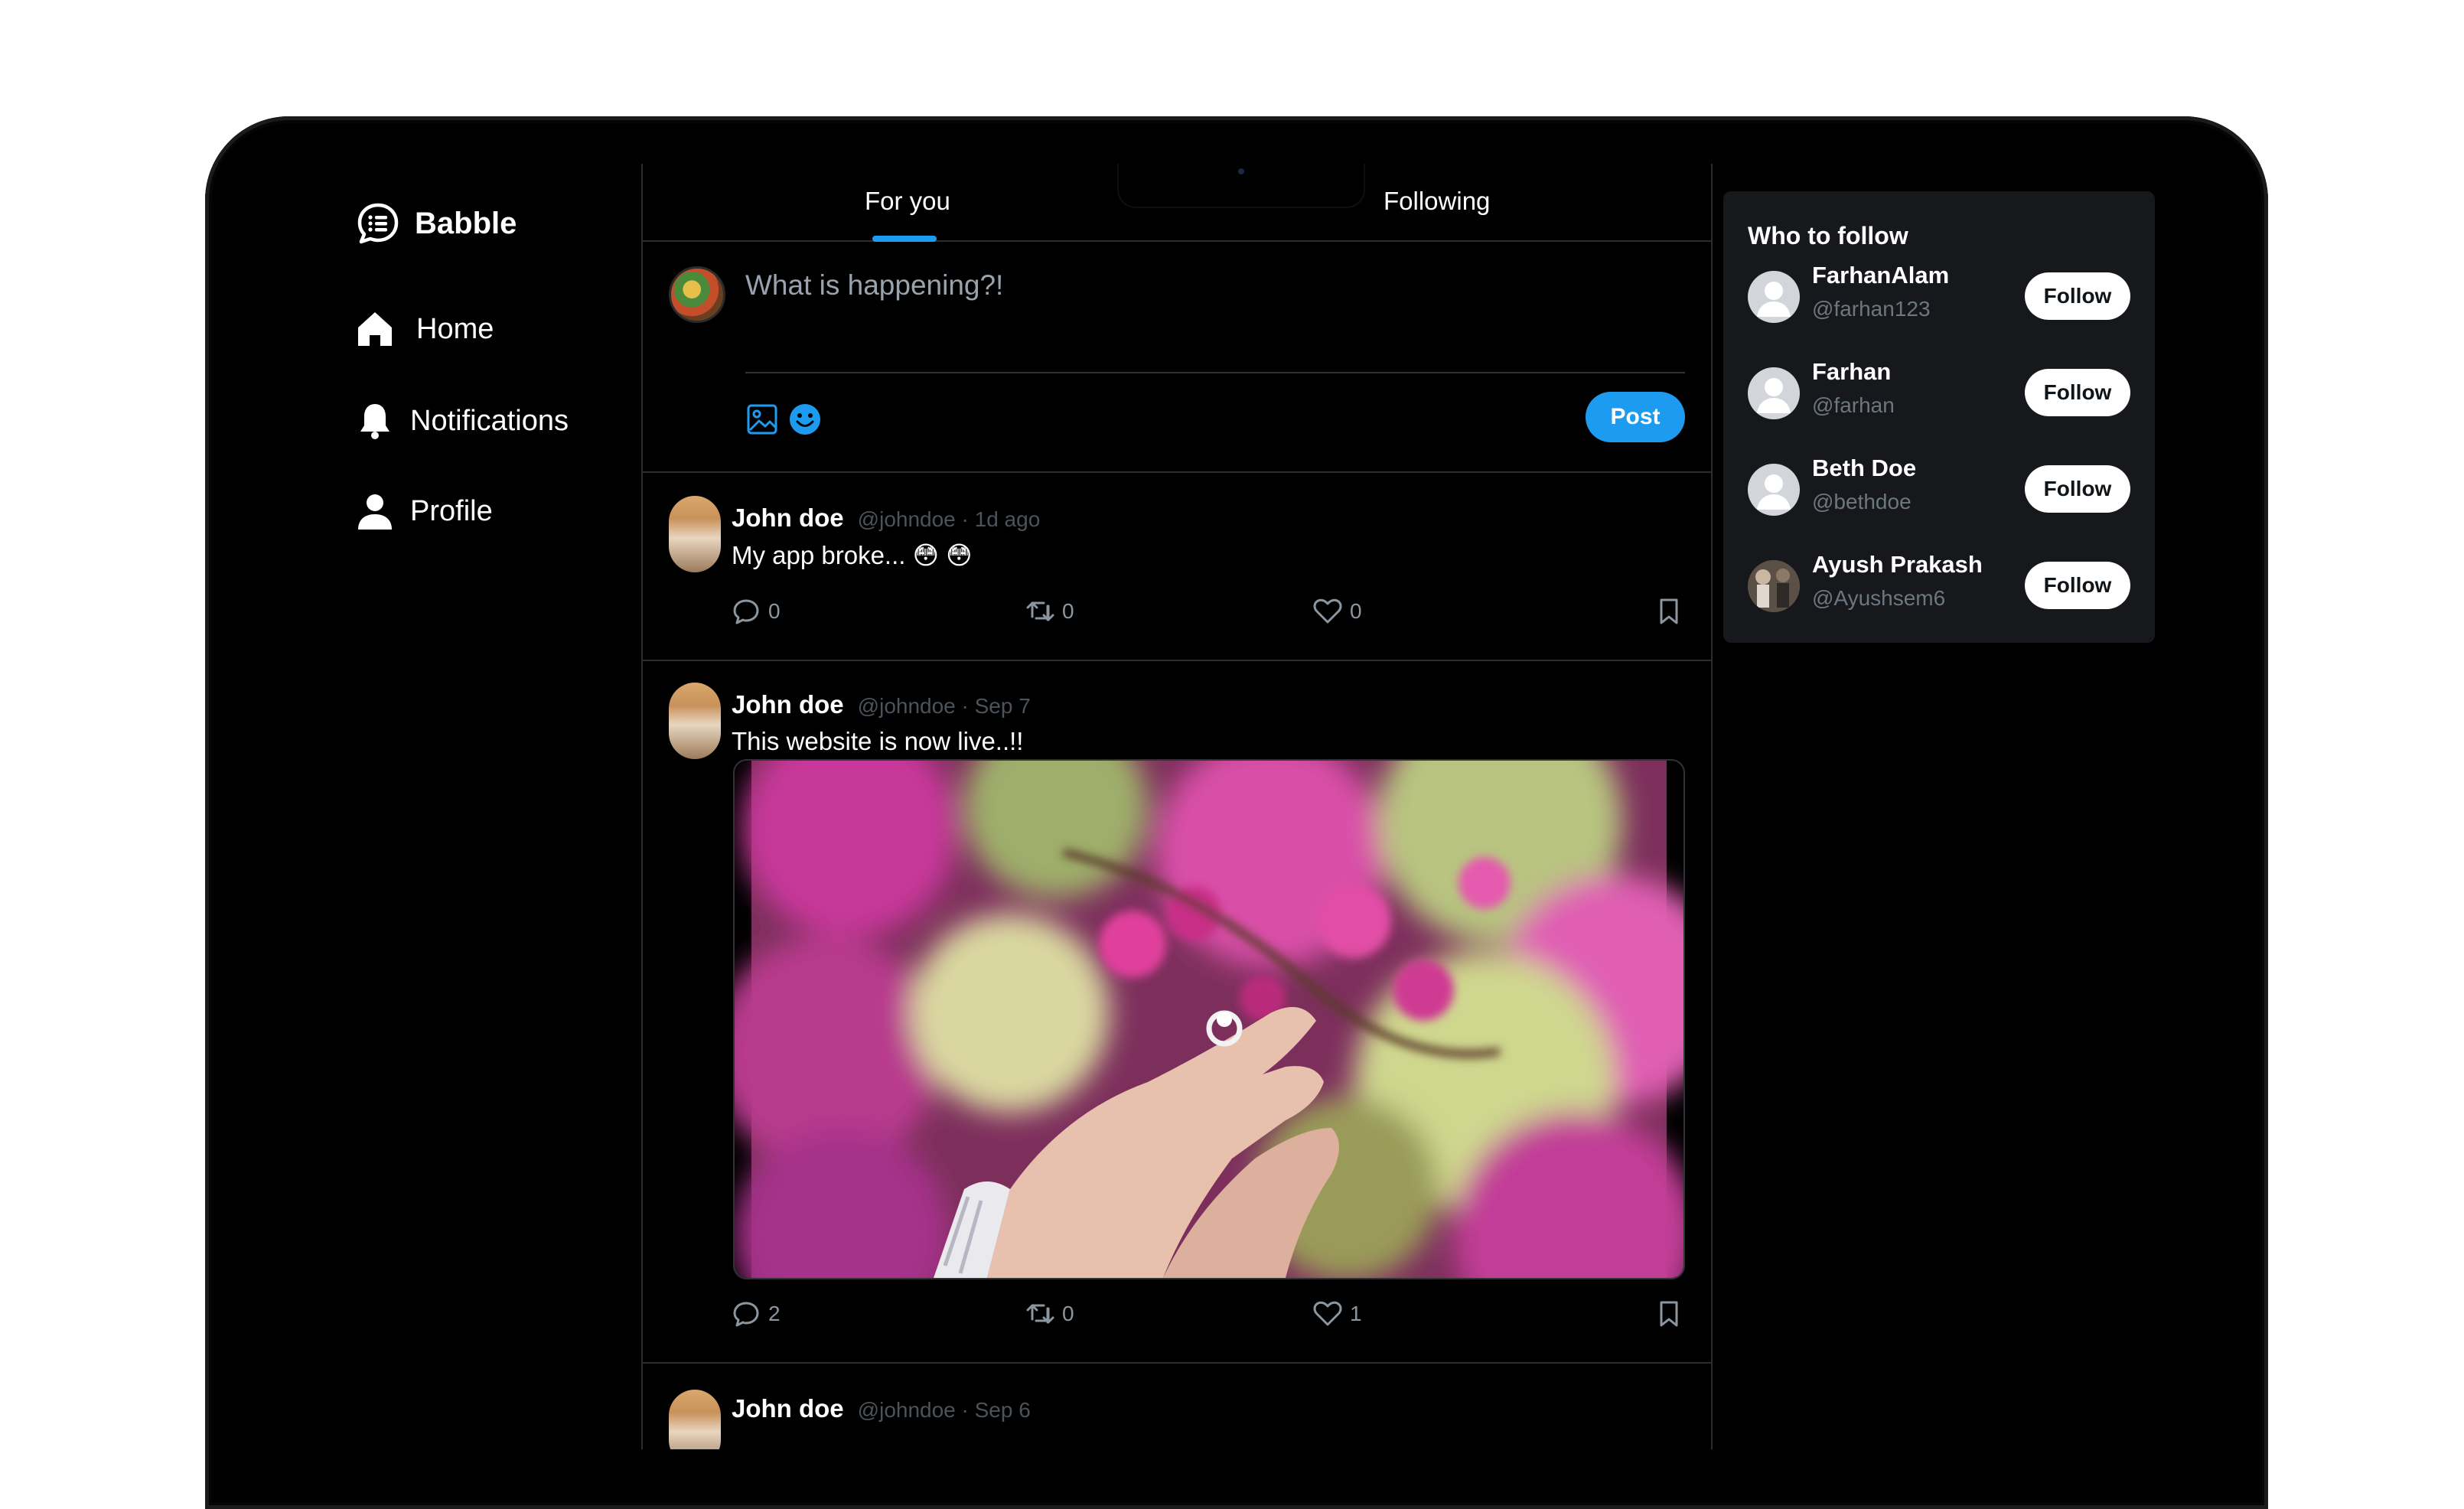  I want to click on post-header: John doe @johndoe · Sep 7, so click(881, 704).